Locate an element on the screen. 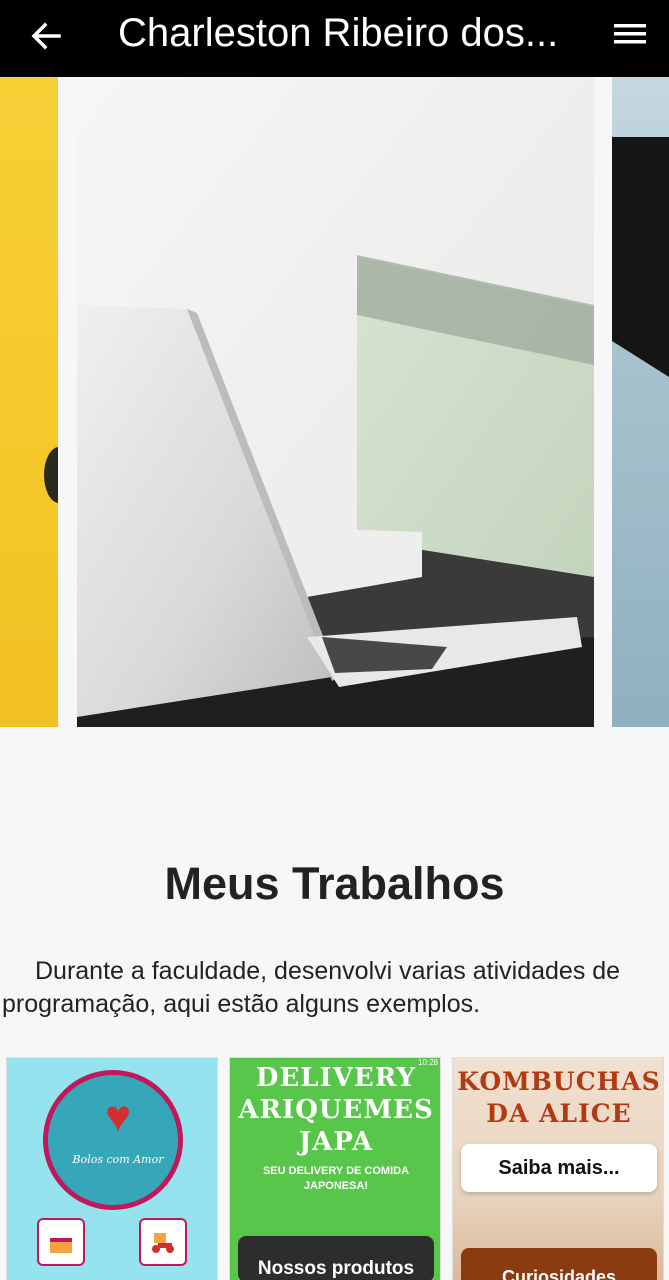 This screenshot has height=1280, width=669. menu-button is located at coordinates (630, 34).